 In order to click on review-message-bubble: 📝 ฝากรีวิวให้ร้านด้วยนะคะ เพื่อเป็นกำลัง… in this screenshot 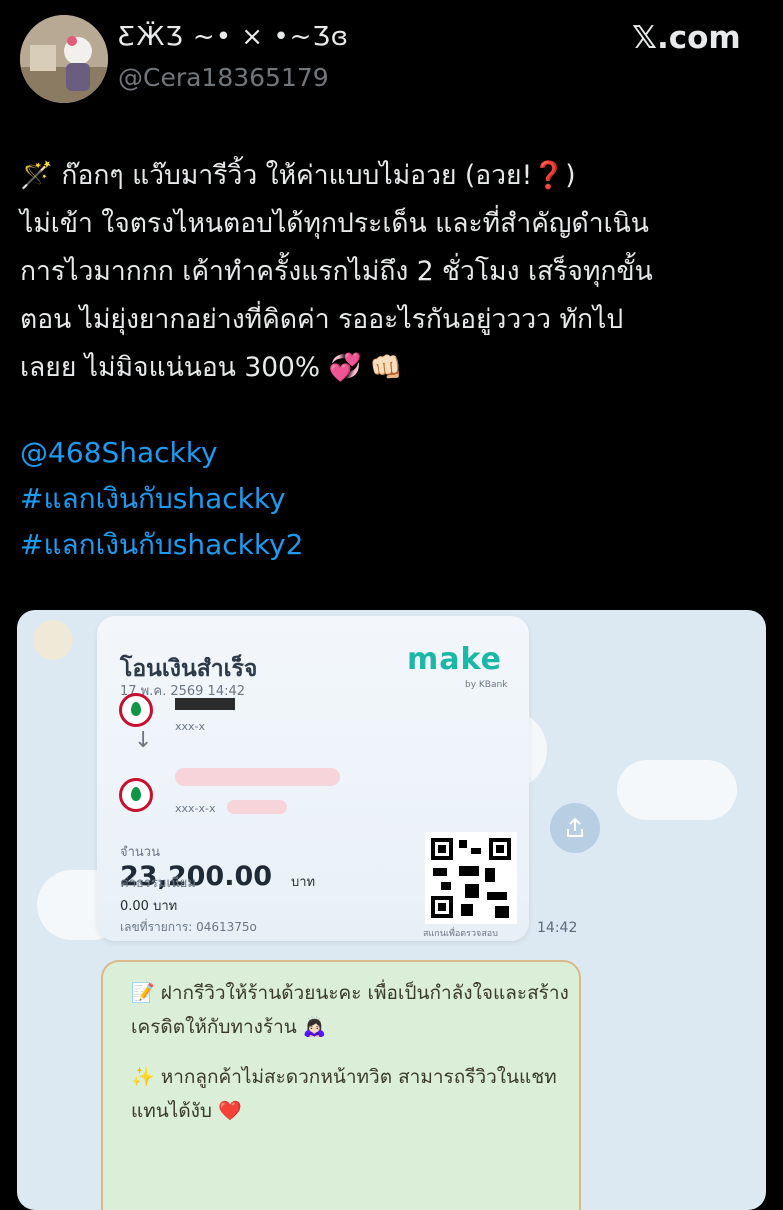, I will do `click(341, 1085)`.